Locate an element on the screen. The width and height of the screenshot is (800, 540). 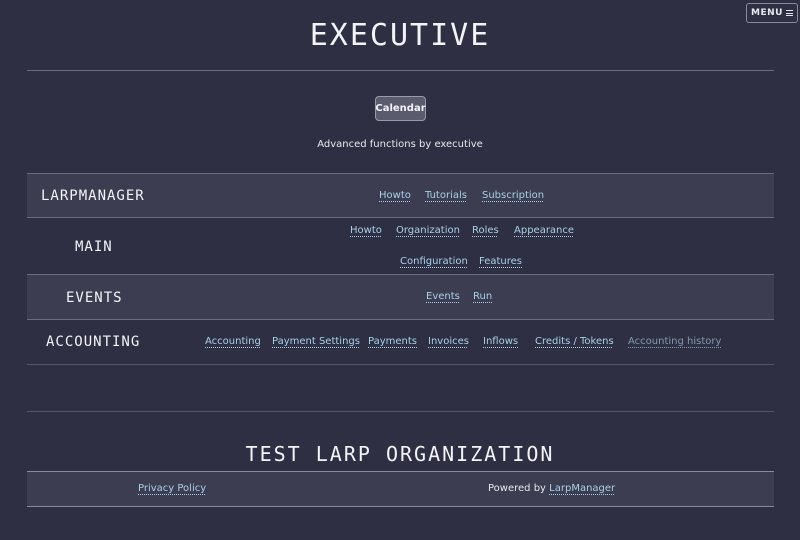
link-events: Events is located at coordinates (443, 296).